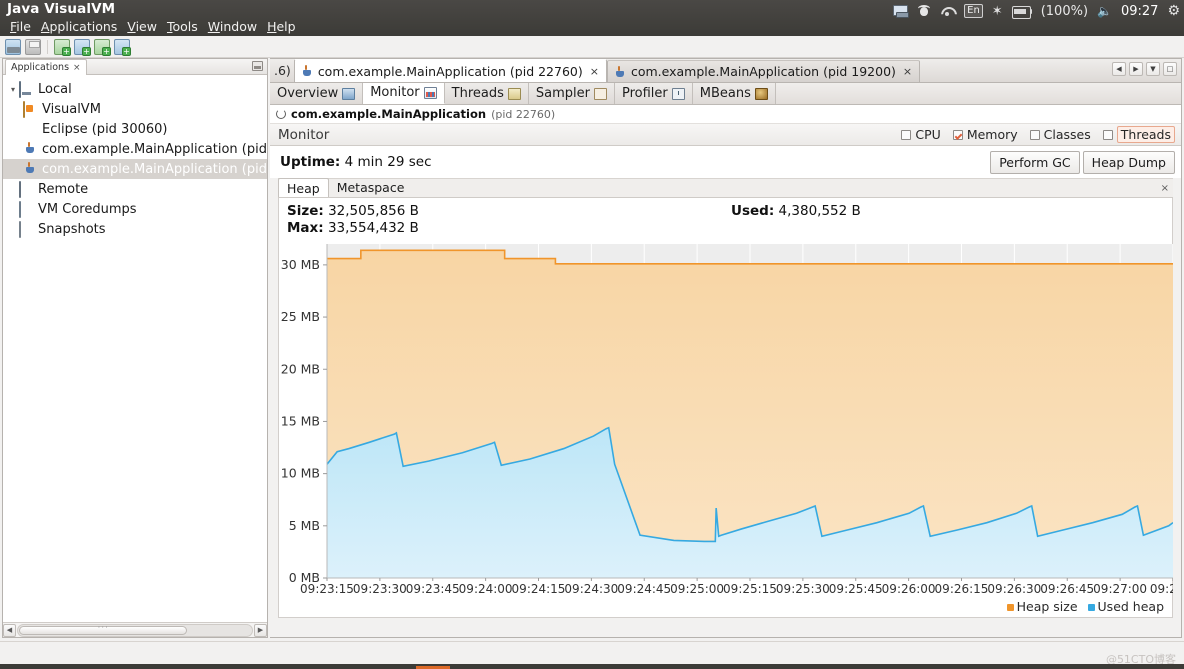  What do you see at coordinates (1128, 162) in the screenshot?
I see `heap-dump-button: Heap Dump` at bounding box center [1128, 162].